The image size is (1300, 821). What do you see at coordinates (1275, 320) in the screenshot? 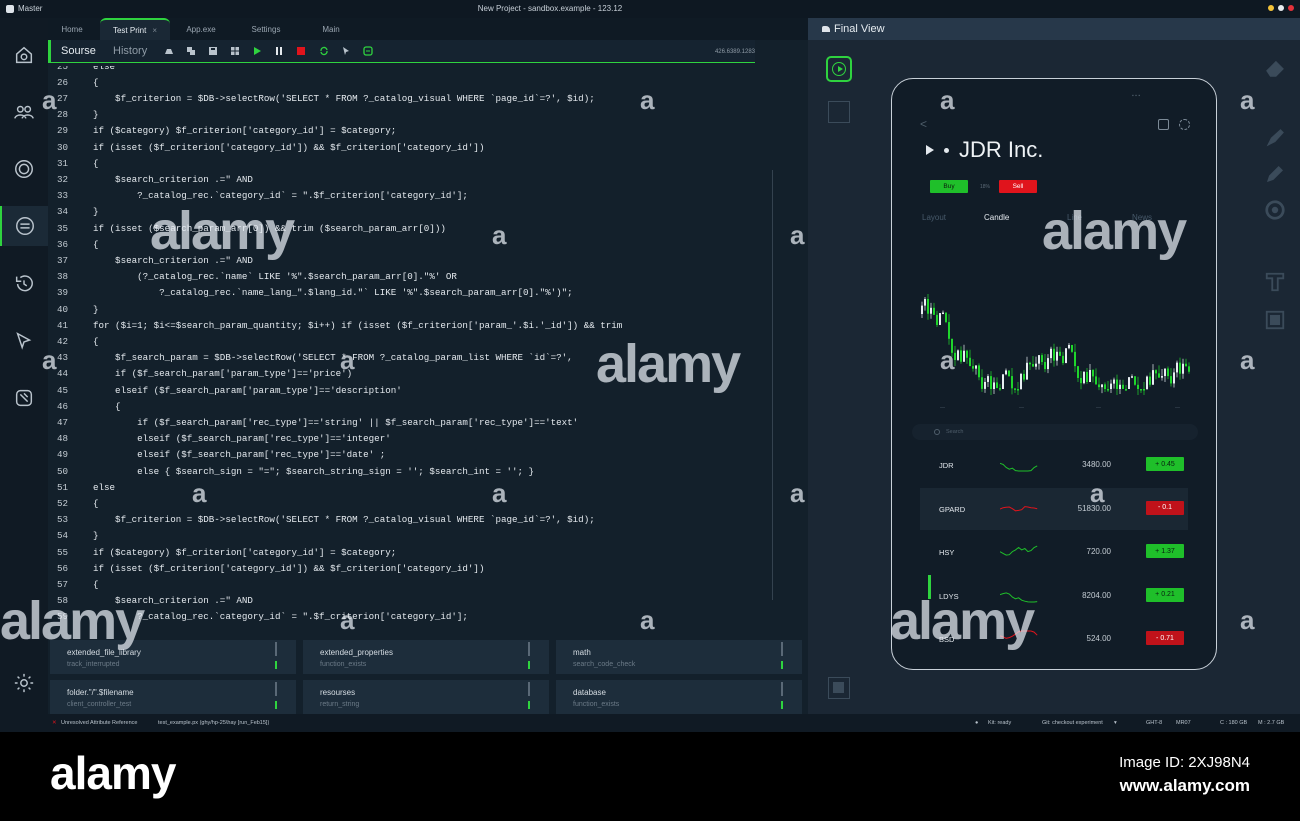
I see `frame-icon` at bounding box center [1275, 320].